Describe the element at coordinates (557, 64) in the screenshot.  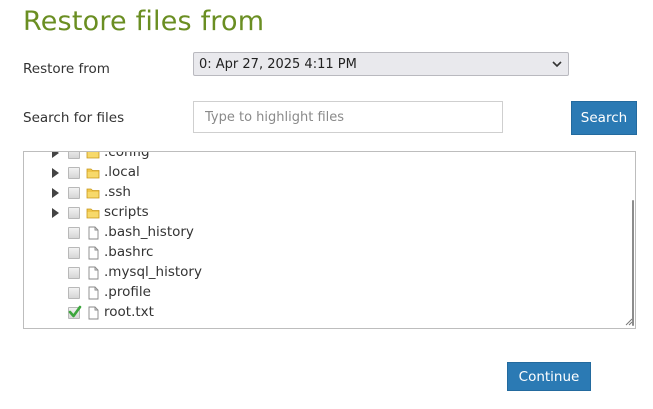
I see `chevron-down-icon` at that location.